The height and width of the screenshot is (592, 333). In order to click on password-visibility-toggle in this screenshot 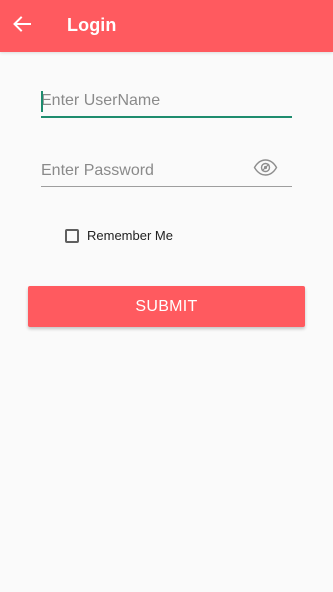, I will do `click(265, 170)`.